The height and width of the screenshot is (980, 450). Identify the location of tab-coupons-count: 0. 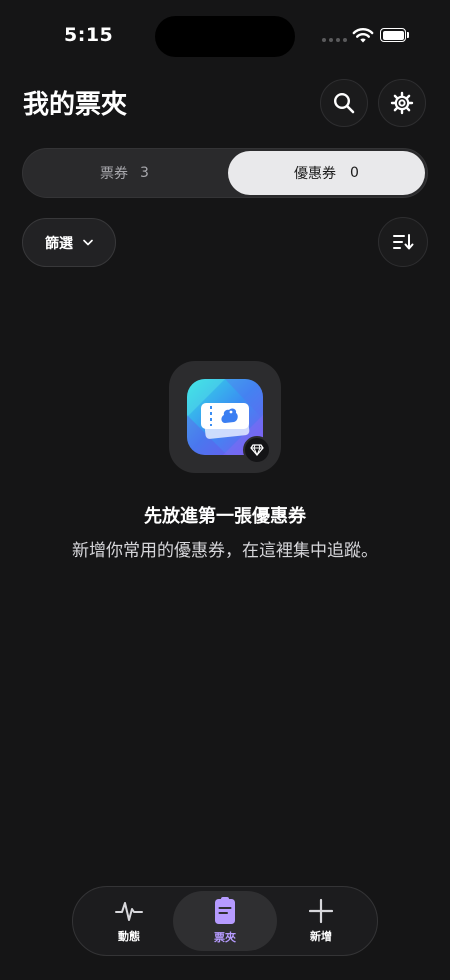
(354, 173).